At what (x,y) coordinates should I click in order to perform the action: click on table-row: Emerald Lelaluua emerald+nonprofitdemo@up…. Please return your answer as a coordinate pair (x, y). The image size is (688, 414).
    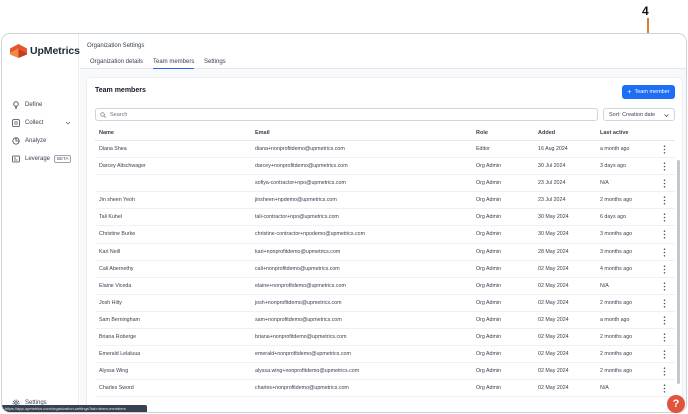
    Looking at the image, I should click on (385, 355).